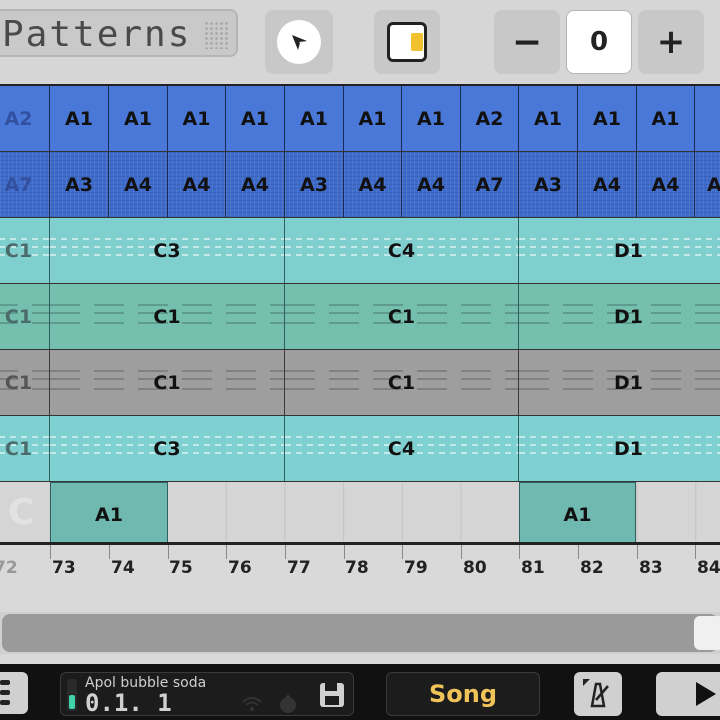 This screenshot has width=720, height=720. What do you see at coordinates (533, 568) in the screenshot?
I see `bar-number: 81` at bounding box center [533, 568].